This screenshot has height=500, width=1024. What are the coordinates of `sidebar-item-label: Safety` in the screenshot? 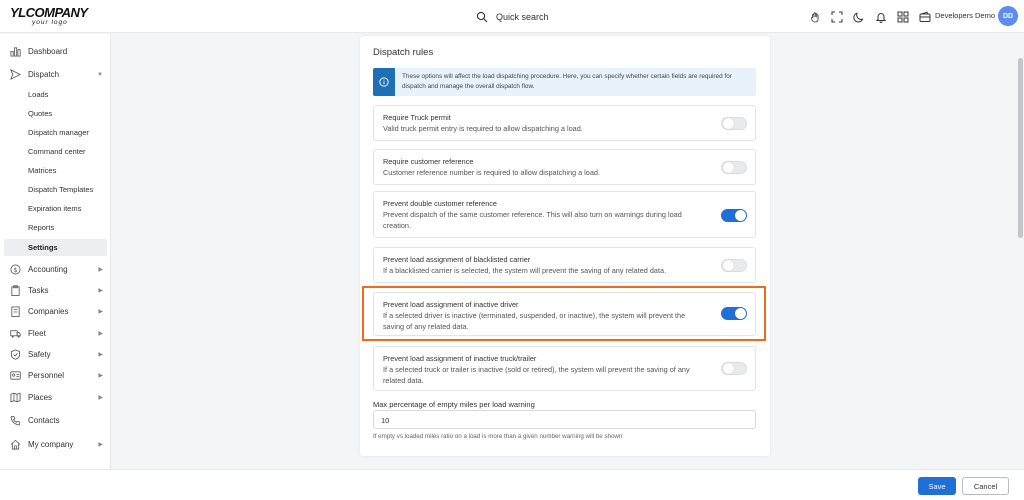 It's located at (39, 354).